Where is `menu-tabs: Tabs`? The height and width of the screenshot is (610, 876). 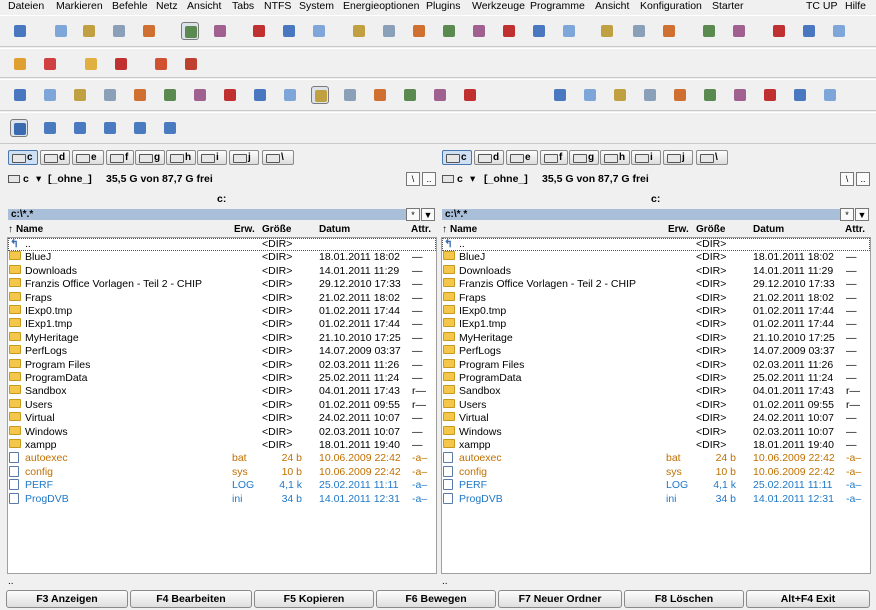
menu-tabs: Tabs is located at coordinates (243, 6).